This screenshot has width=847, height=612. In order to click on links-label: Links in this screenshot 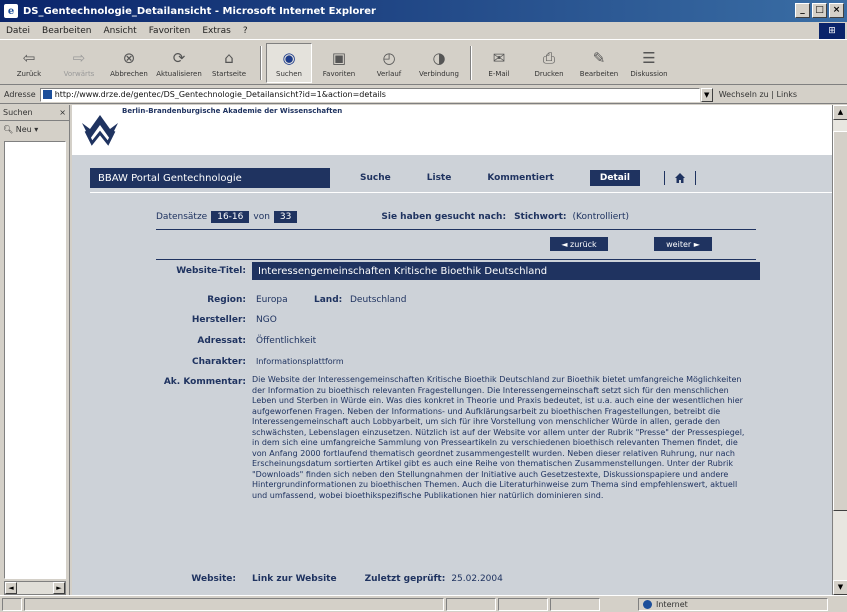, I will do `click(787, 94)`.